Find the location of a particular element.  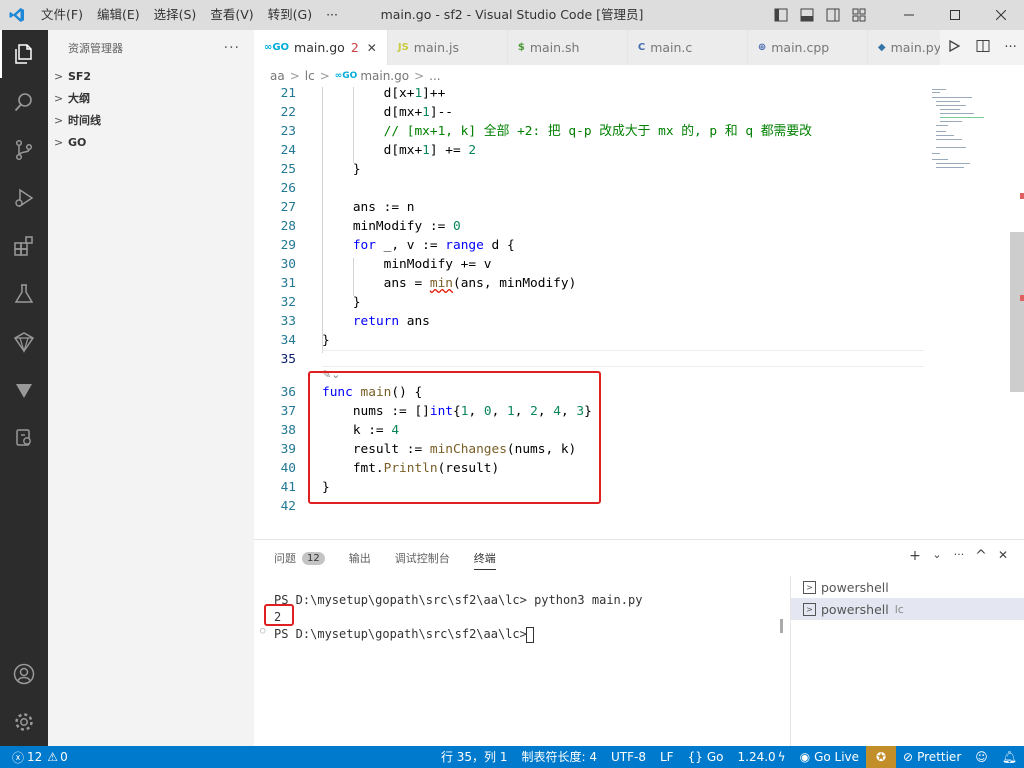

error-marker is located at coordinates (1022, 196).